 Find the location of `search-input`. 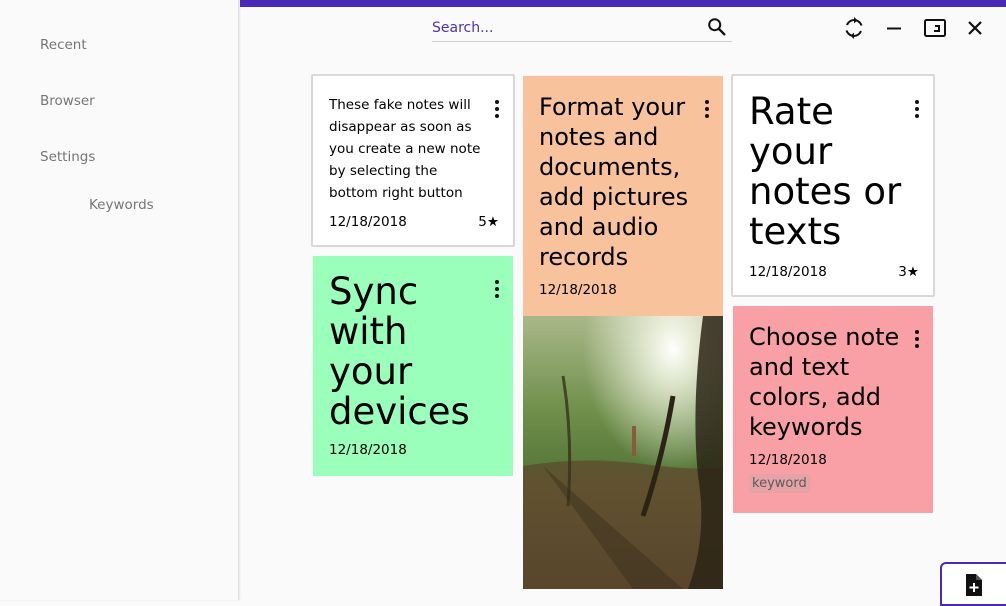

search-input is located at coordinates (562, 28).